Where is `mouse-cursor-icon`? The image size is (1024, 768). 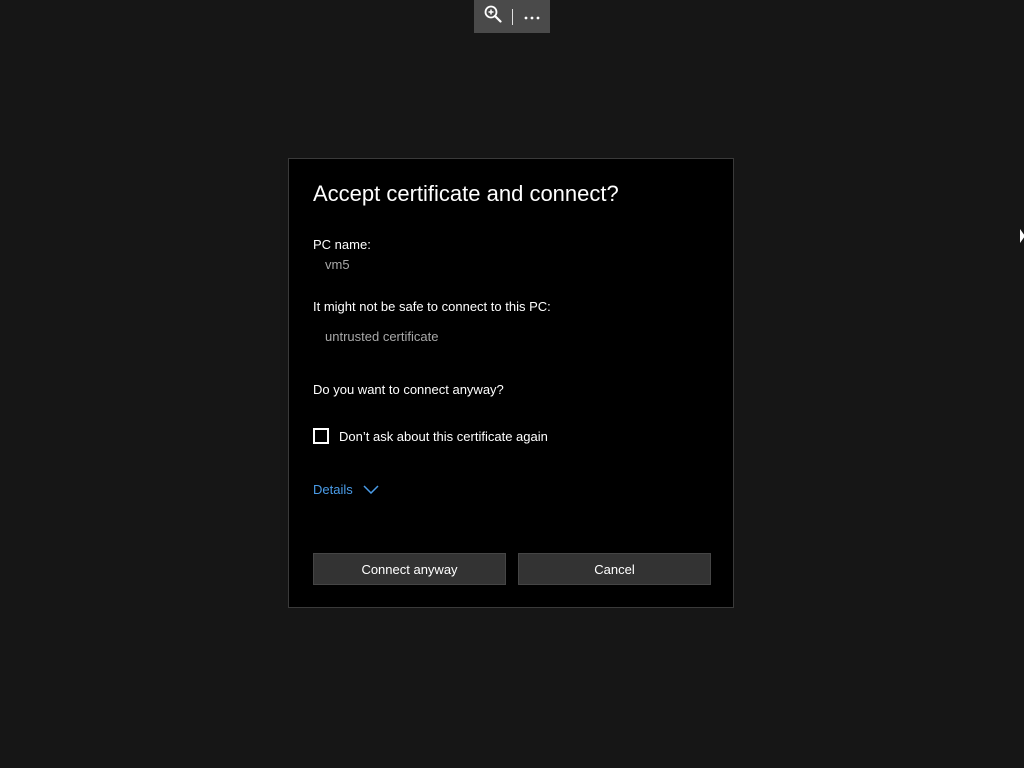
mouse-cursor-icon is located at coordinates (1022, 236).